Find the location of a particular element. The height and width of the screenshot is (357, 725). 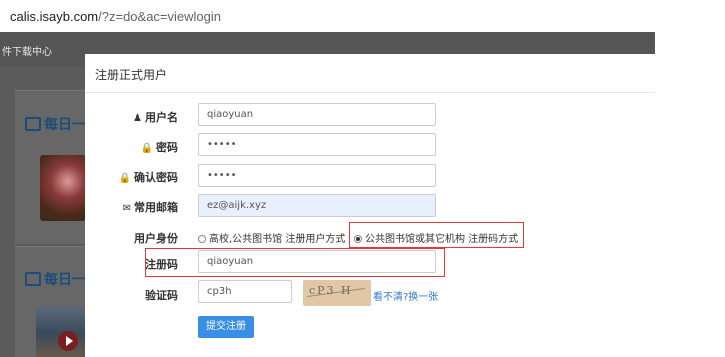

captcha-refresh-link: 看不清?换一张 is located at coordinates (405, 295).